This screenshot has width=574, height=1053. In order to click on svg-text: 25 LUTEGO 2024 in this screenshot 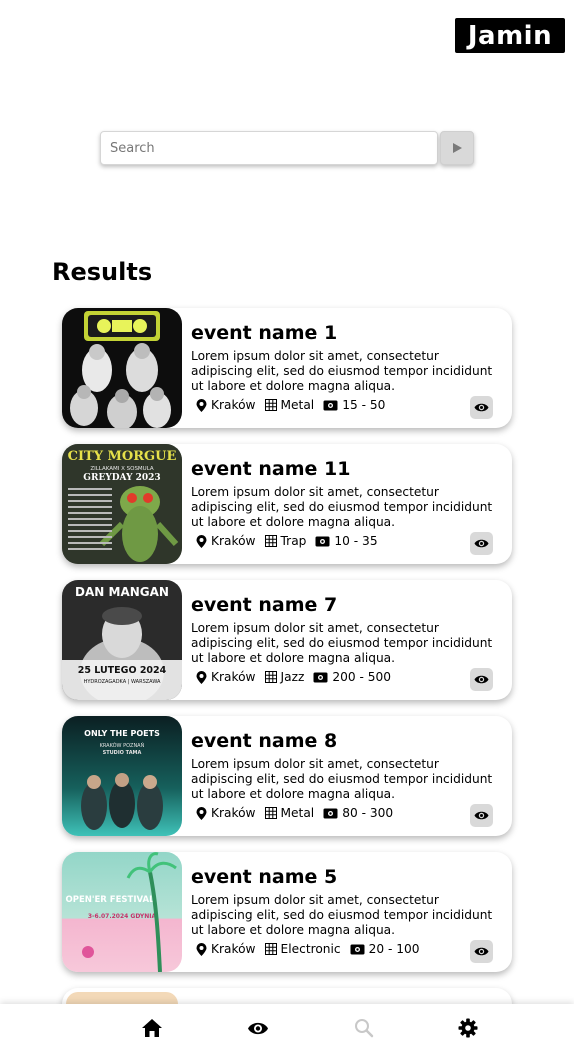, I will do `click(122, 670)`.